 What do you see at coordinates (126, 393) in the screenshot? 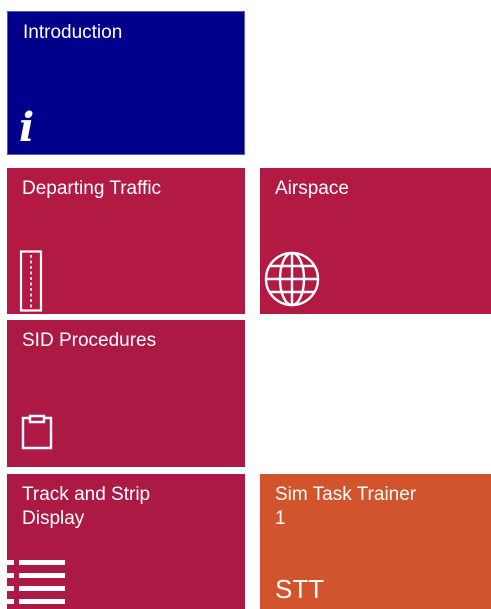
I see `tile-sid-procedures: SID Procedures` at bounding box center [126, 393].